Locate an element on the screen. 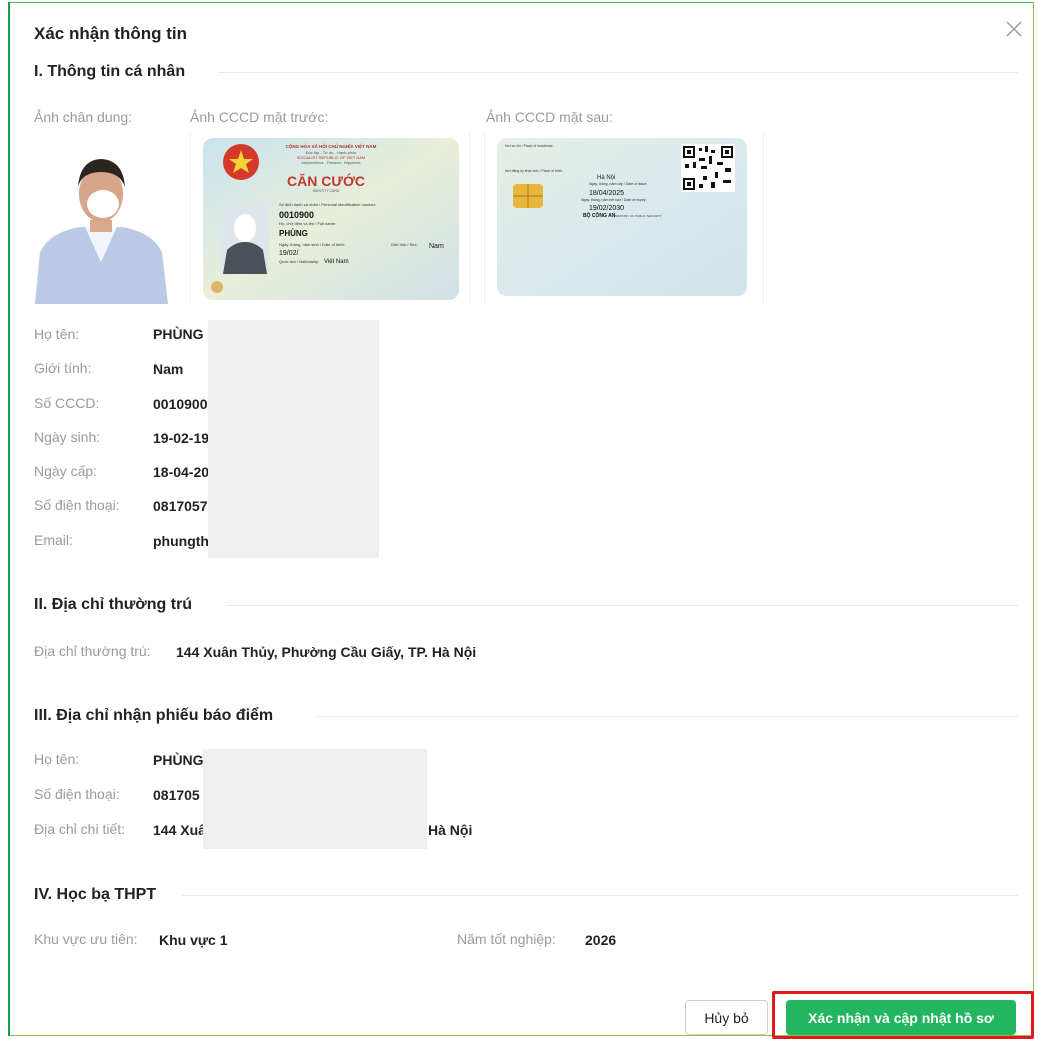 This screenshot has height=1039, width=1038. portrait-photo is located at coordinates (101, 218).